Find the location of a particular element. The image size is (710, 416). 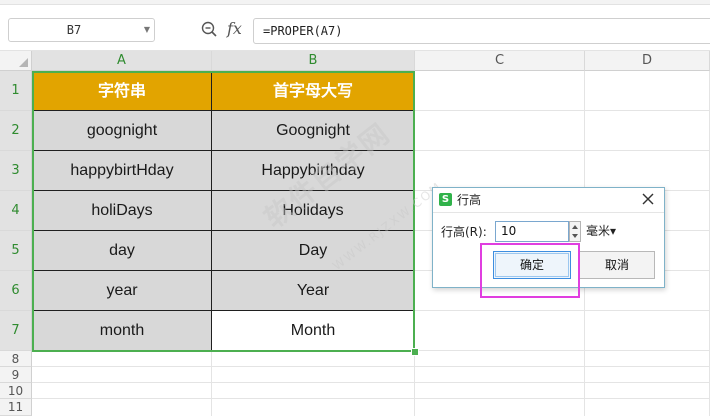

row-header-1: 1 is located at coordinates (16, 91).